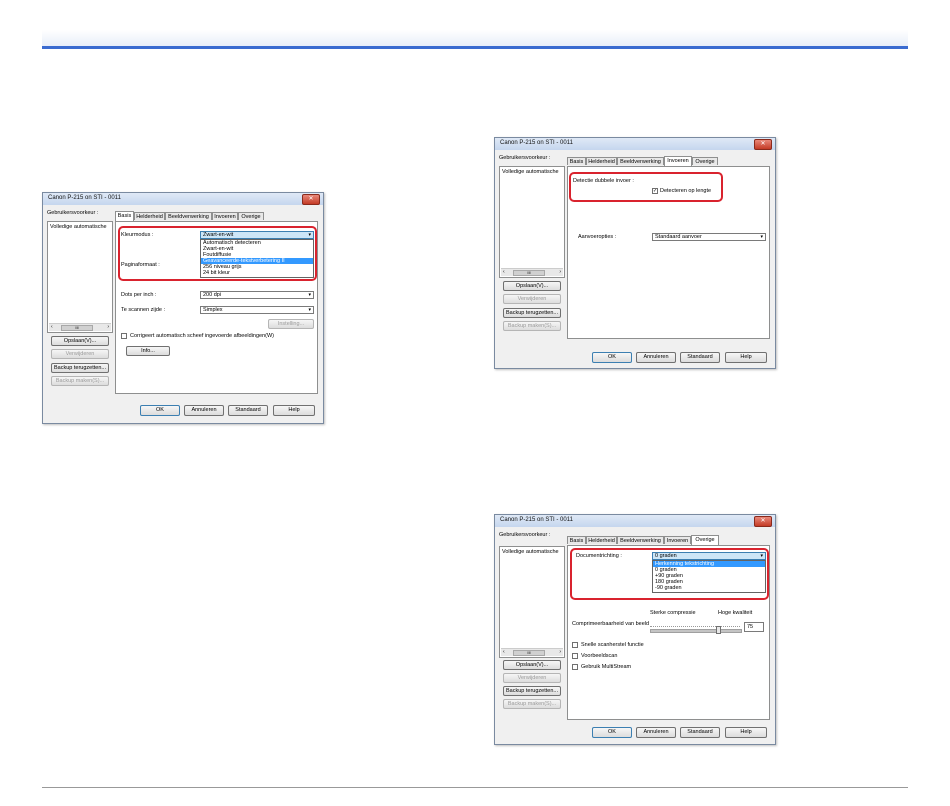  I want to click on prescan-label: Voorbeeldscan, so click(599, 656).